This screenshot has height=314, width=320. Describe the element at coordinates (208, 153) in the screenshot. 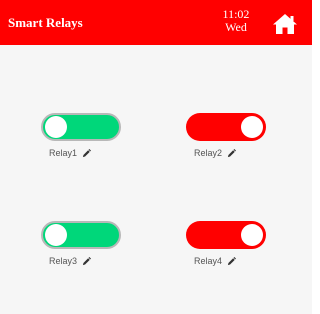

I see `relay2-label: Relay2` at that location.